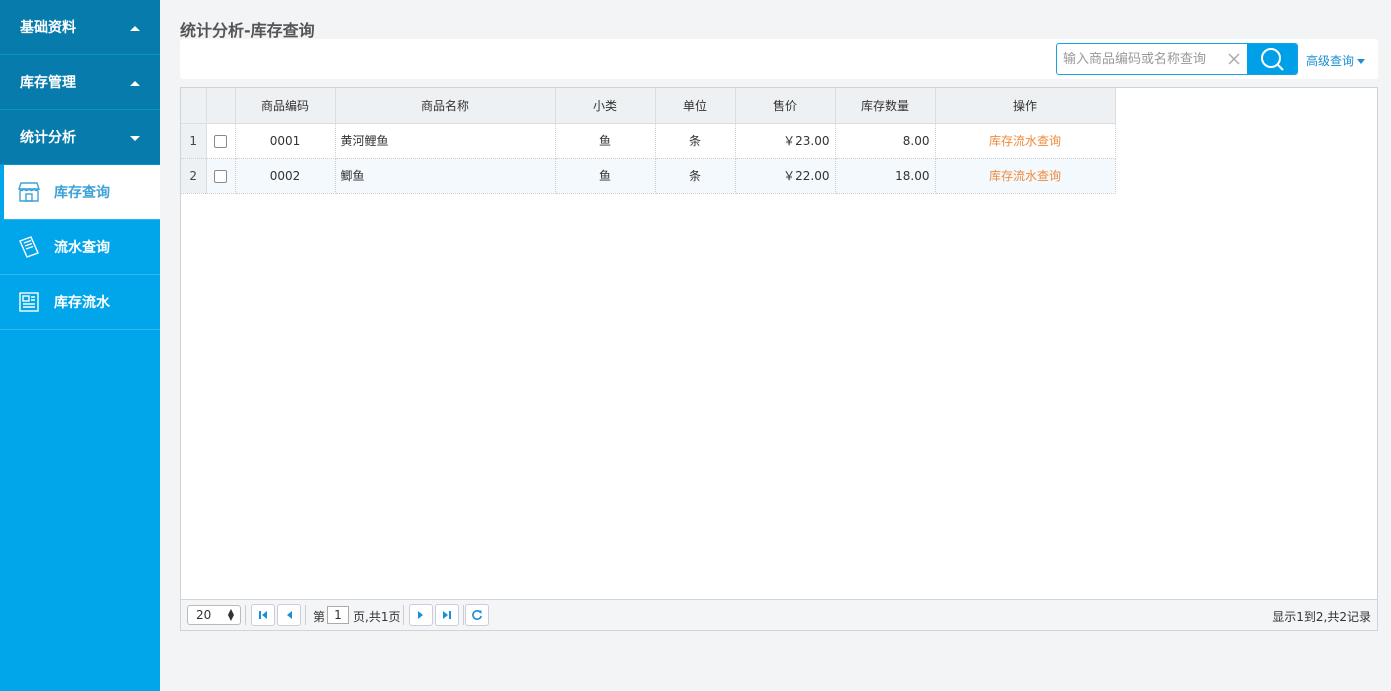 The width and height of the screenshot is (1391, 691). I want to click on prev-page-button, so click(289, 615).